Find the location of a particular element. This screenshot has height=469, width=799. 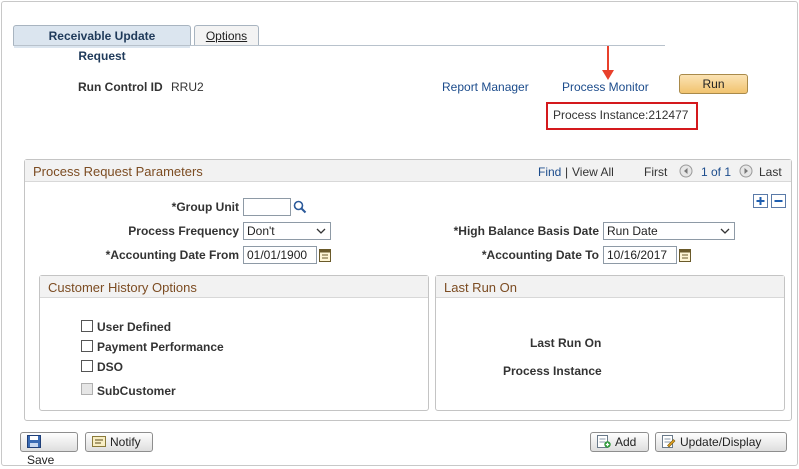

page-range: 1 of 1 is located at coordinates (716, 172).